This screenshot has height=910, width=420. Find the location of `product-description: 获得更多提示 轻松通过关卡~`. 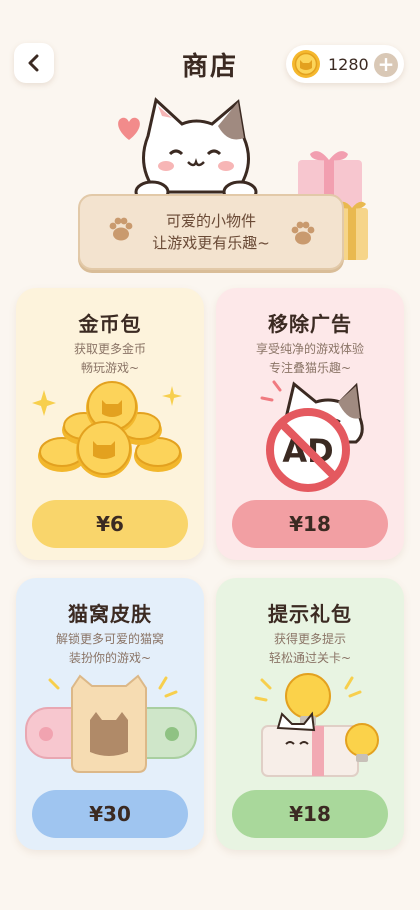

product-description: 获得更多提示 轻松通过关卡~ is located at coordinates (310, 649).